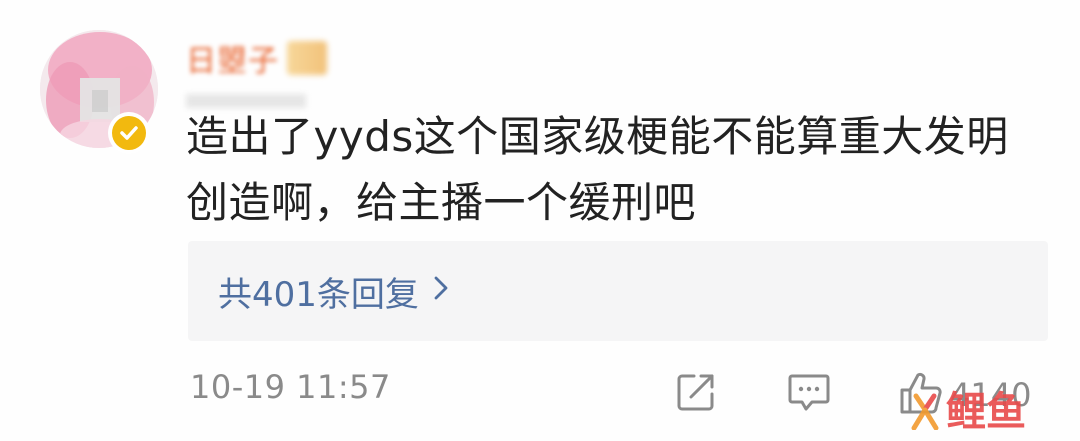 The height and width of the screenshot is (441, 1080). Describe the element at coordinates (318, 294) in the screenshot. I see `replies-count-label: 共401条回复` at that location.